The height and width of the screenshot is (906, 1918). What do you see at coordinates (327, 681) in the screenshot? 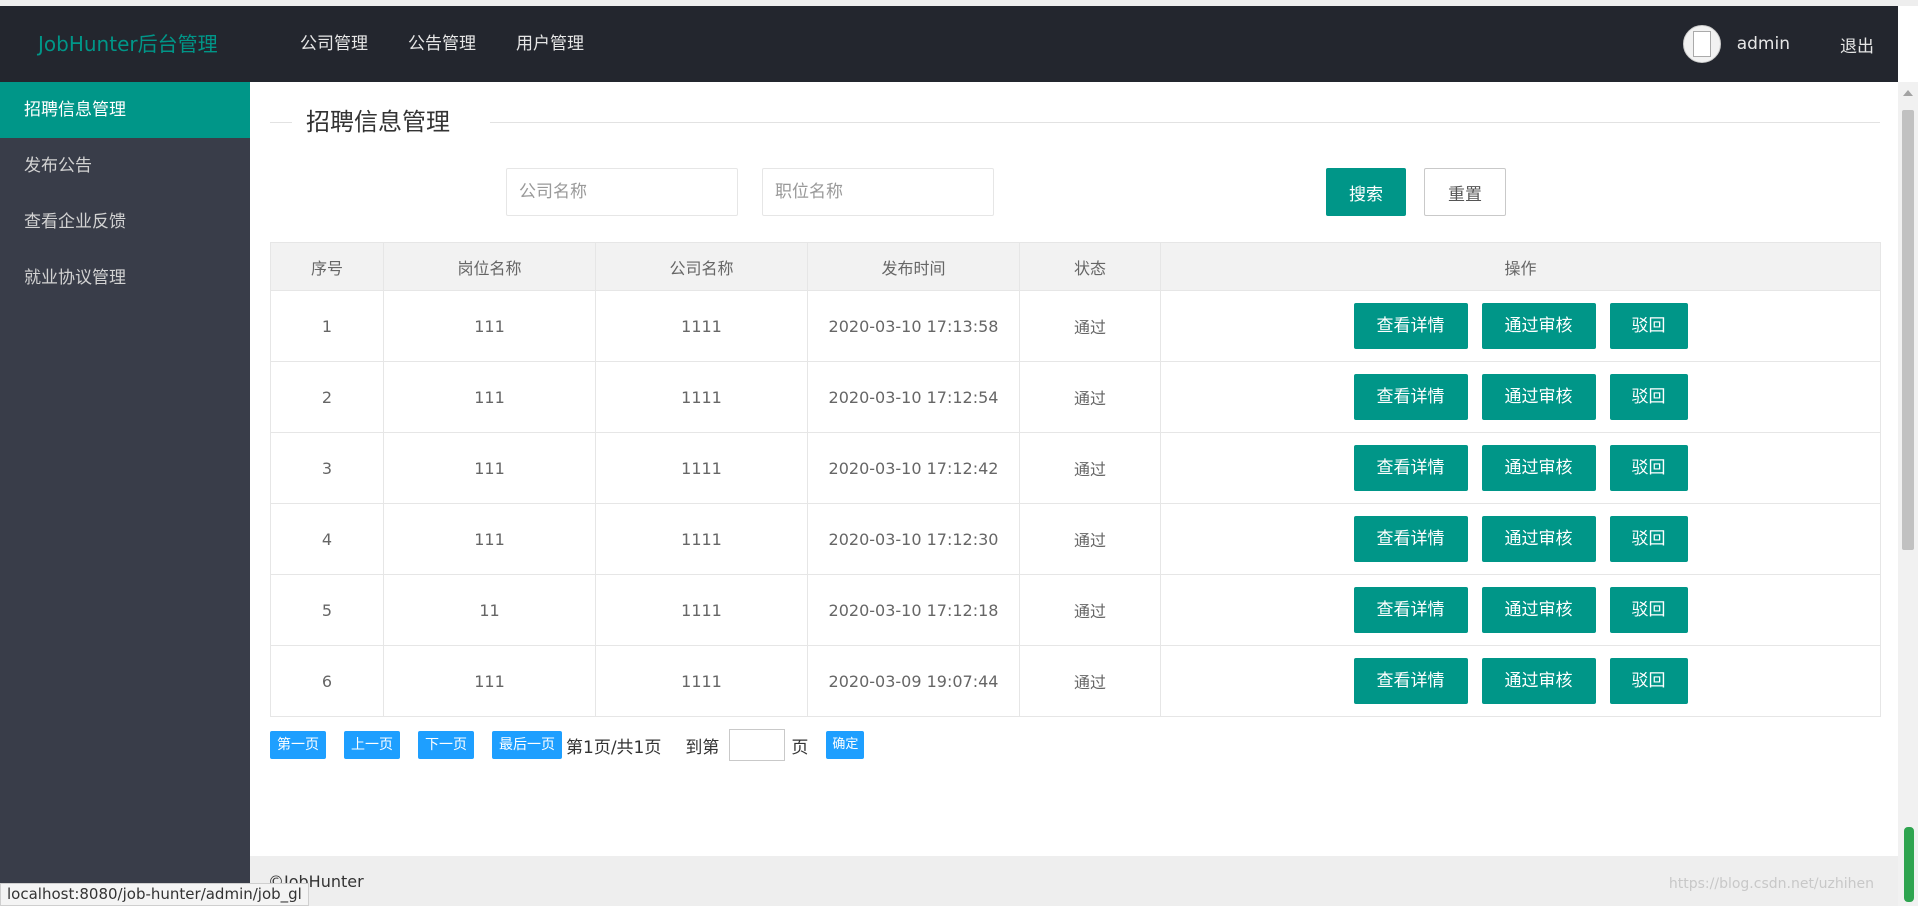
I see `cell-index: 6` at bounding box center [327, 681].